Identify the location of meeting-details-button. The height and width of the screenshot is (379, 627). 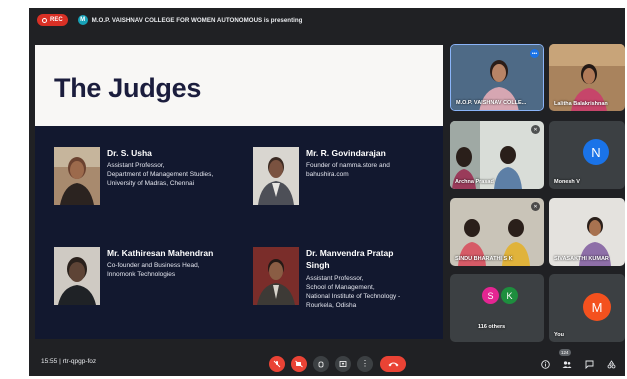
(545, 364).